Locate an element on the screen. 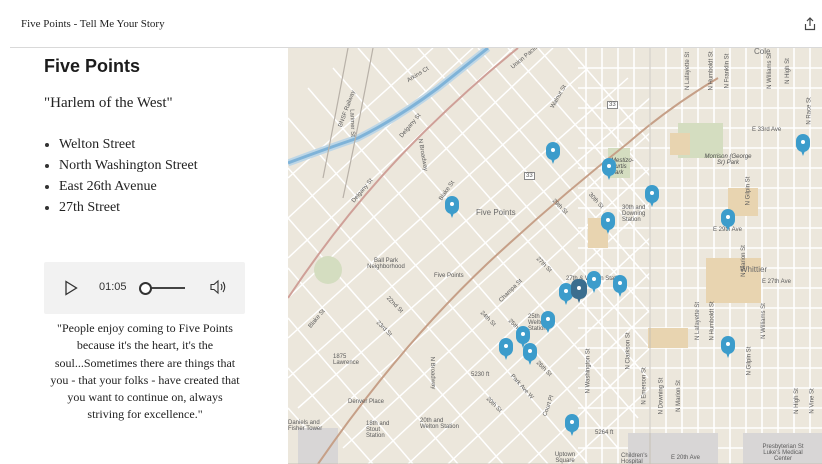  map-label: N Vine St is located at coordinates (812, 401).